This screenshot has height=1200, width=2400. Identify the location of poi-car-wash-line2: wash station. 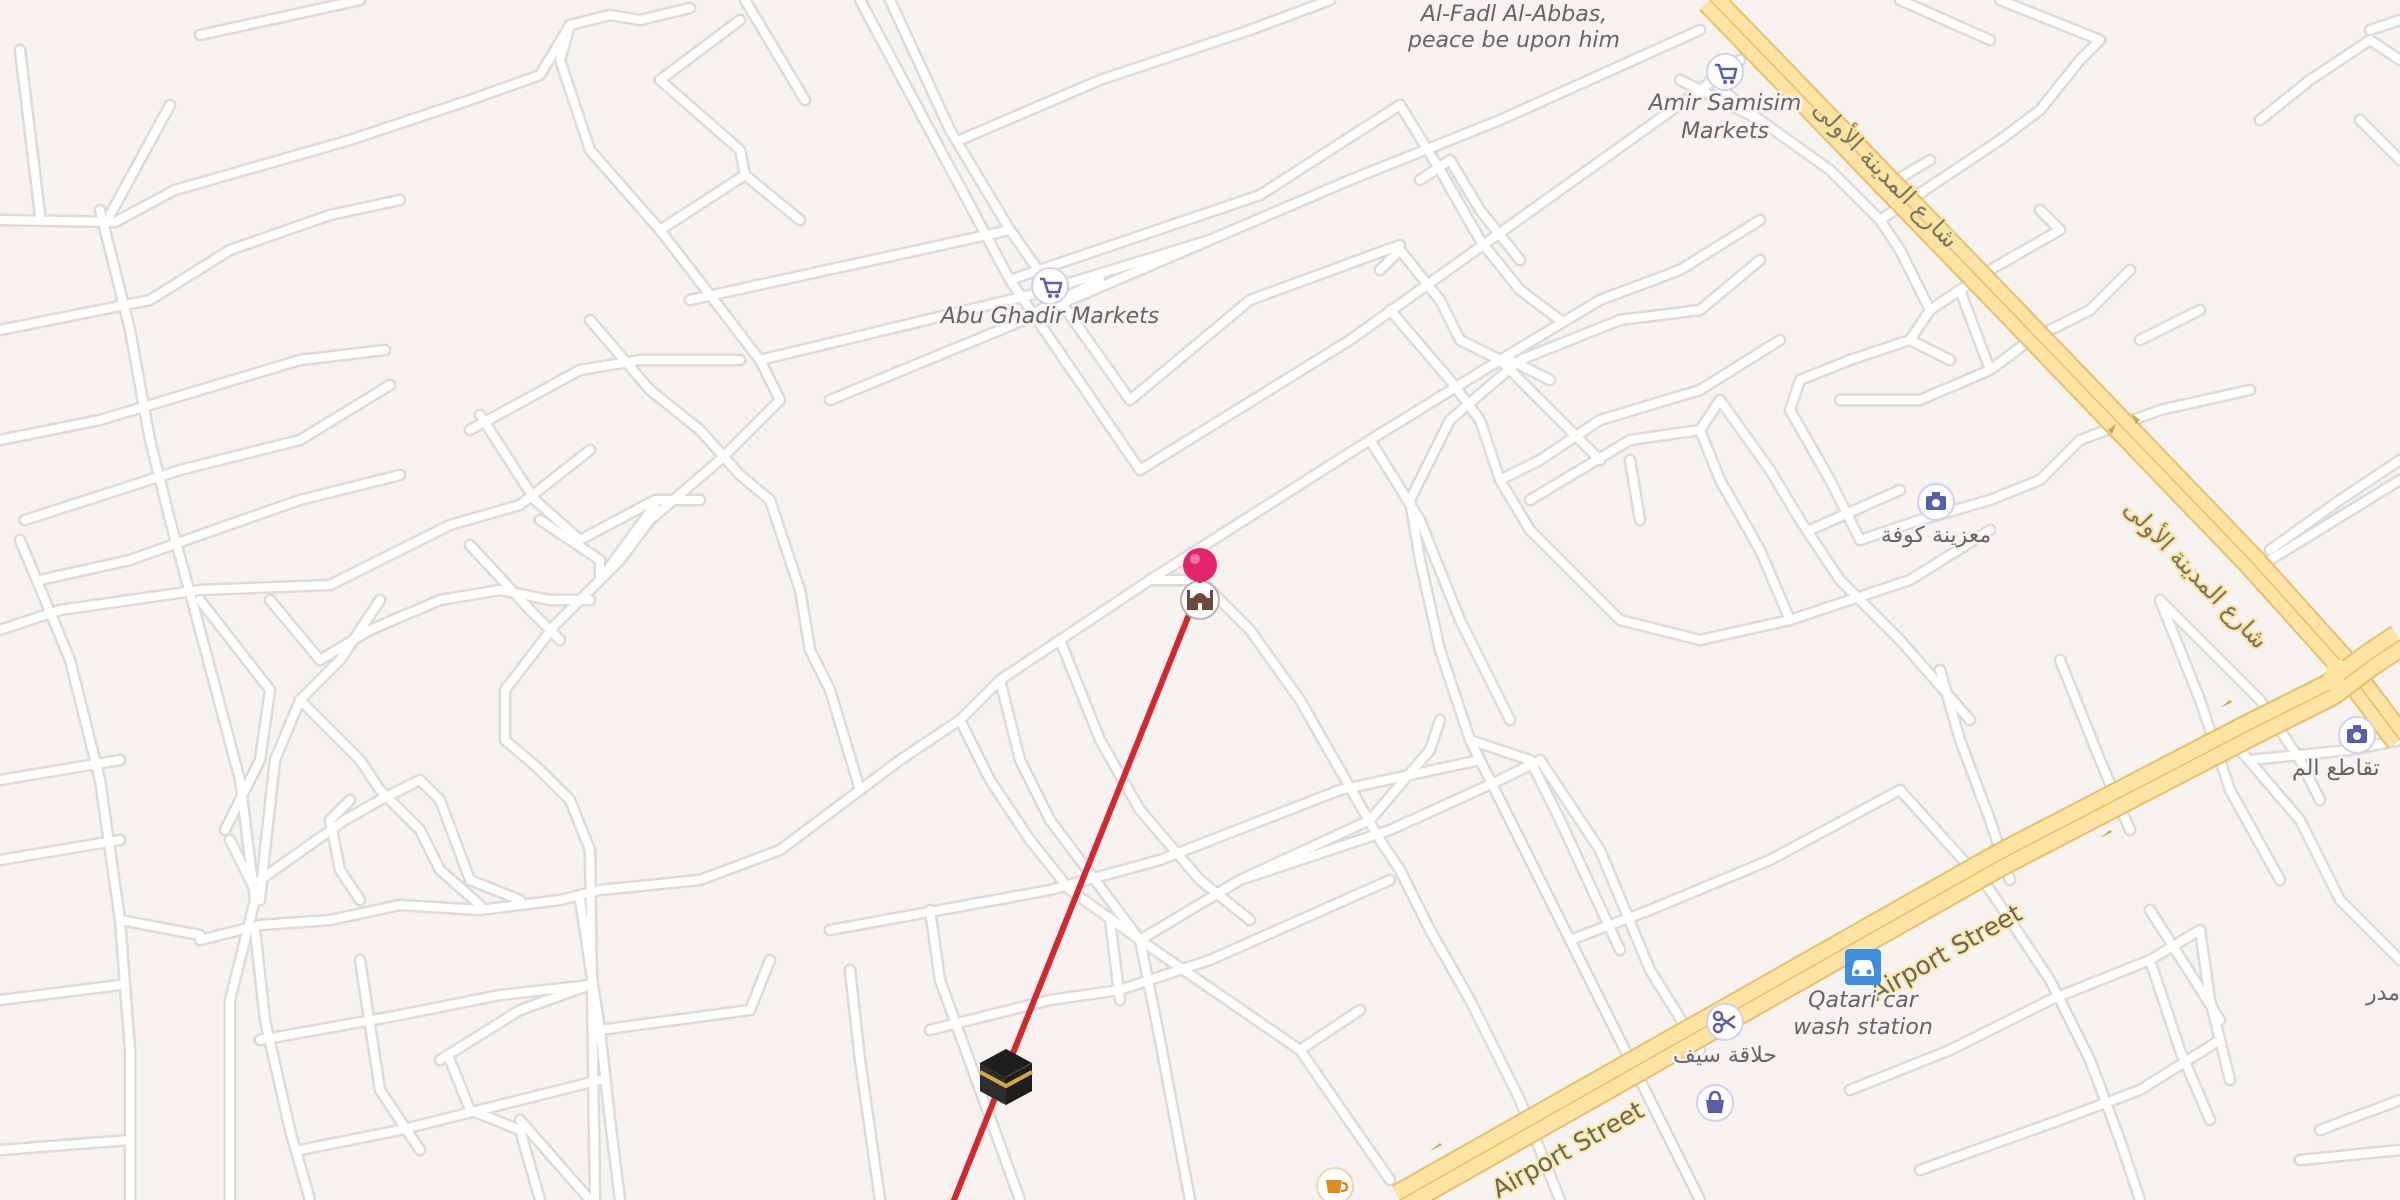
(1863, 1027).